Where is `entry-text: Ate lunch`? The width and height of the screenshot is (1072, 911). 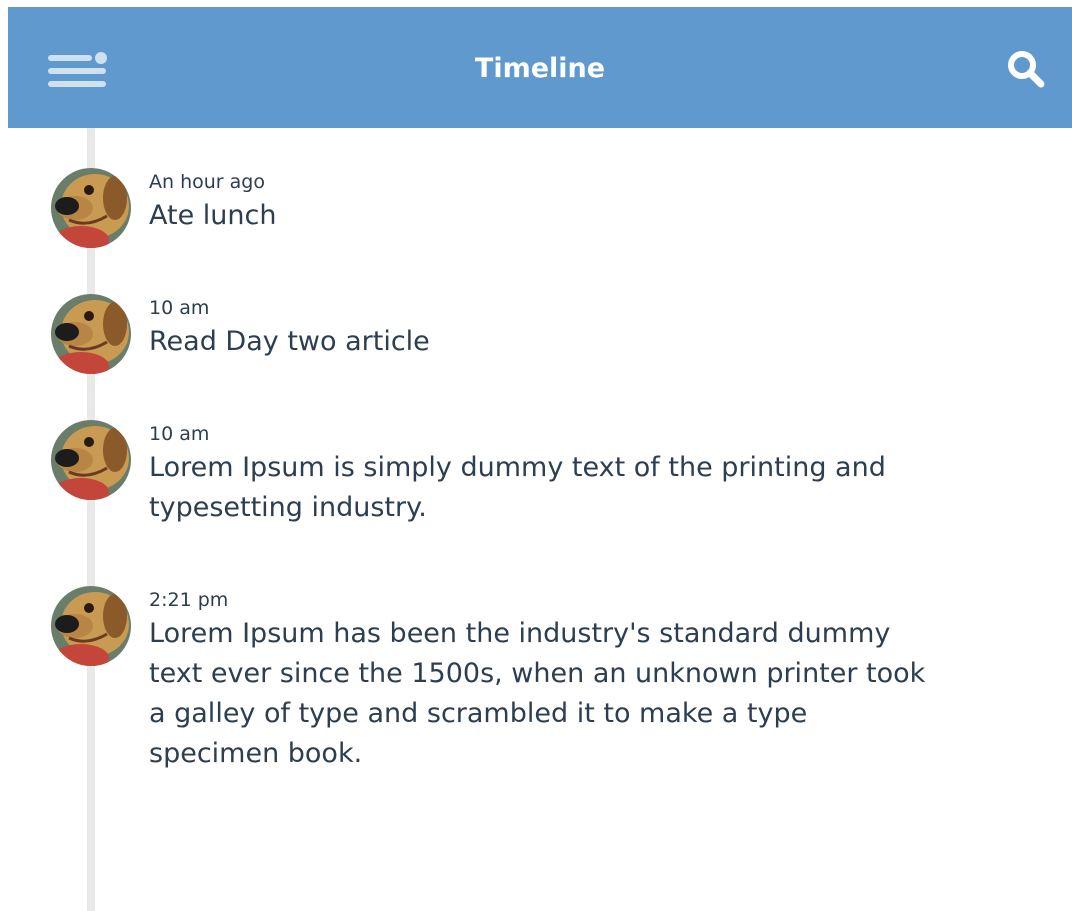
entry-text: Ate lunch is located at coordinates (213, 215).